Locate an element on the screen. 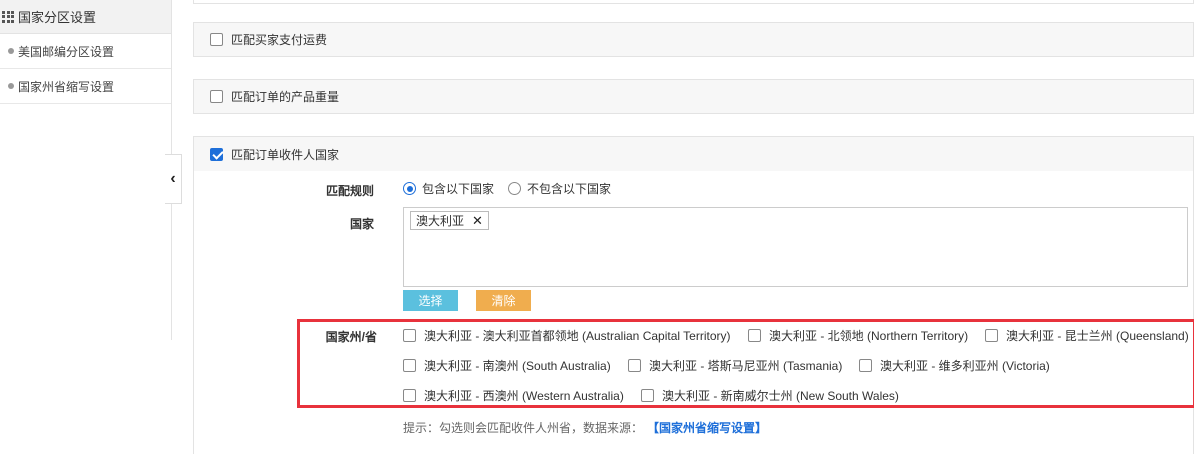 This screenshot has height=454, width=1194. sidebar-item-label: 美国邮编分区设置 is located at coordinates (66, 51).